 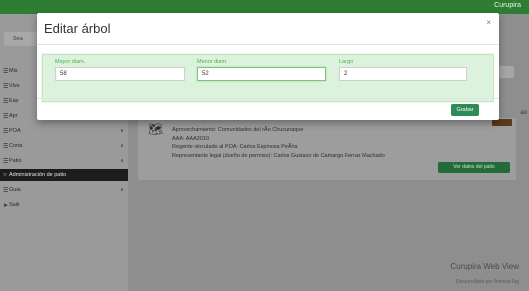 I want to click on footer-title: Curupira Web View, so click(x=484, y=266).